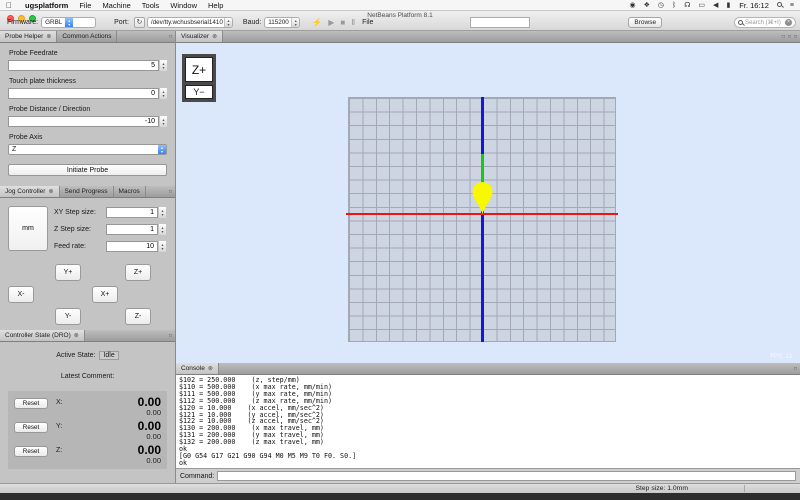  Describe the element at coordinates (788, 22) in the screenshot. I see `clear-search-icon: ×` at that location.